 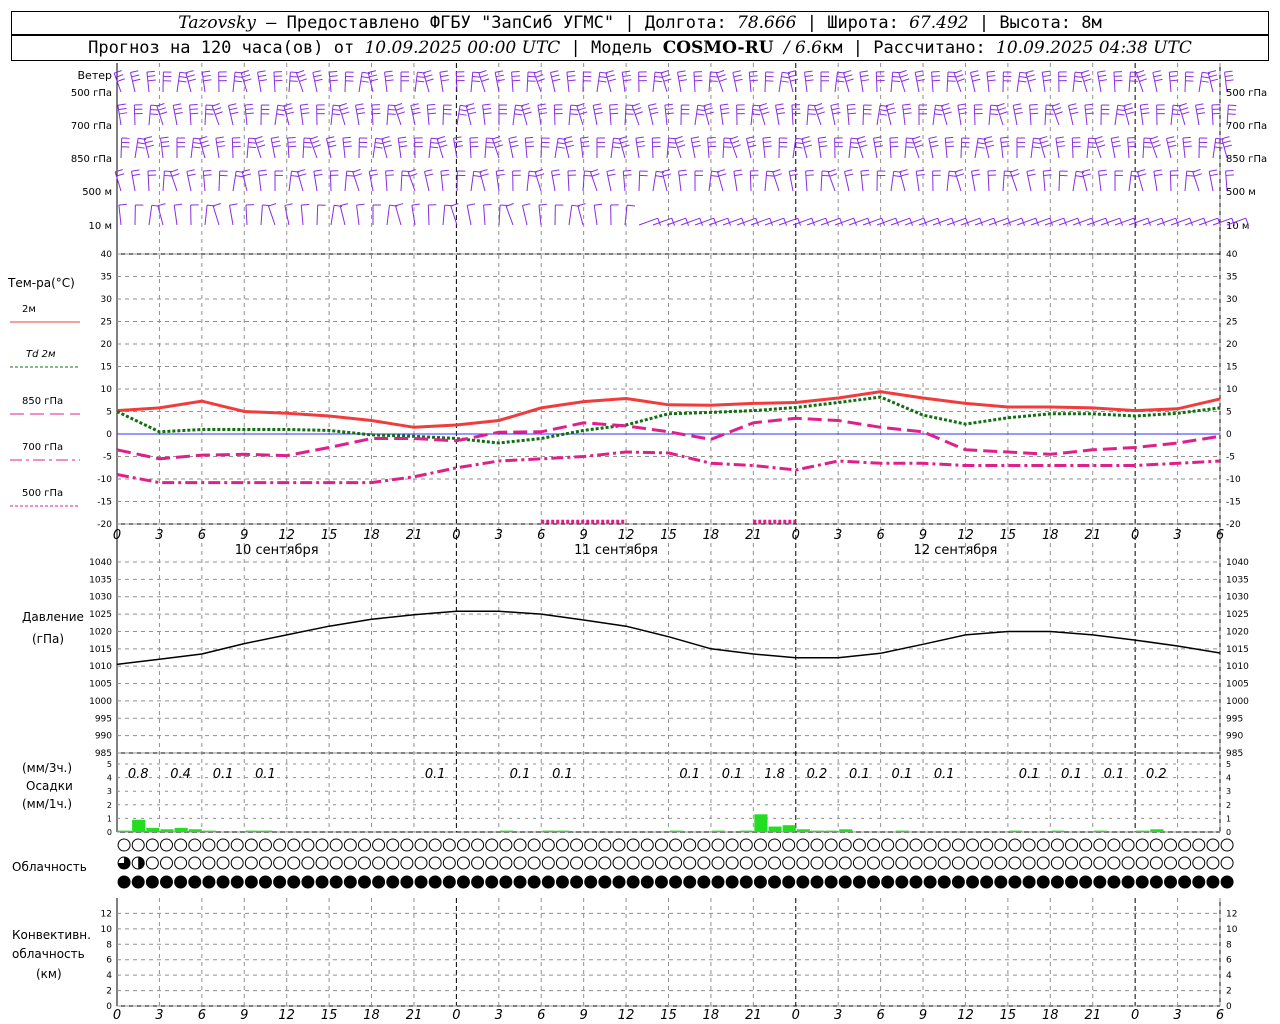 What do you see at coordinates (1228, 778) in the screenshot?
I see `precip-ytick-right: 4` at bounding box center [1228, 778].